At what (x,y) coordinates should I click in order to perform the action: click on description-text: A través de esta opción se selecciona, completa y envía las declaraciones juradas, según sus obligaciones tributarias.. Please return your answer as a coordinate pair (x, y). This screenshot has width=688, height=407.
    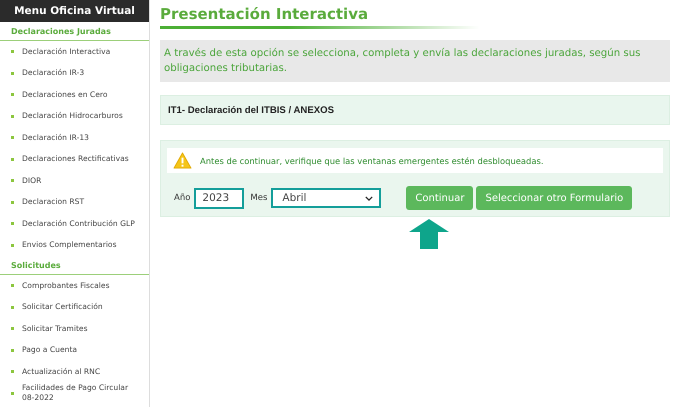
    Looking at the image, I should click on (415, 61).